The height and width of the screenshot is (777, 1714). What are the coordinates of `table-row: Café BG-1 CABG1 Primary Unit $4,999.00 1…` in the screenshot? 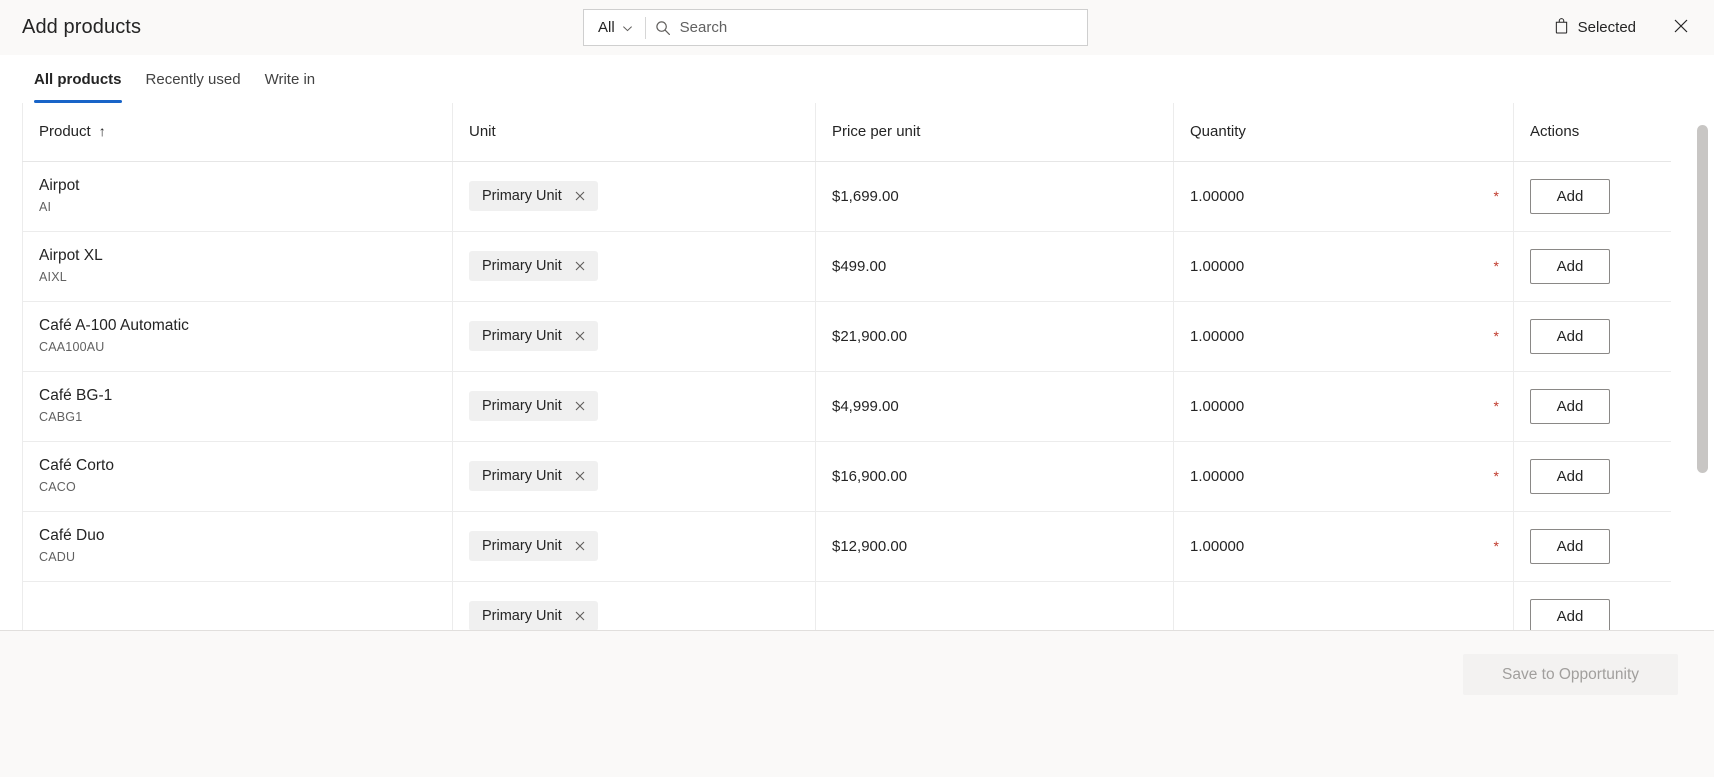 It's located at (846, 406).